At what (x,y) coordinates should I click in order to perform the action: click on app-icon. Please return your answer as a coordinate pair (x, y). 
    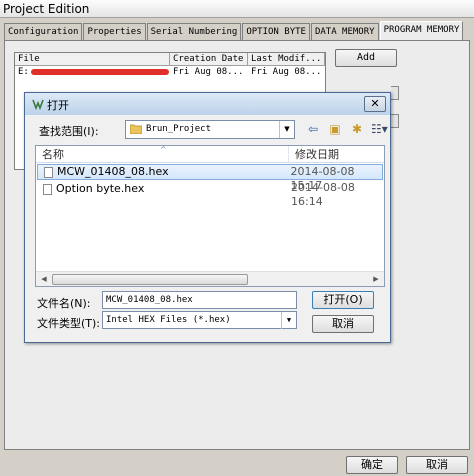
    Looking at the image, I should click on (38, 104).